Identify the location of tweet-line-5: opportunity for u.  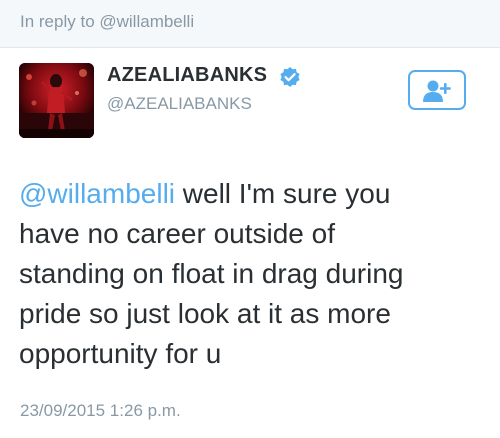
(120, 353).